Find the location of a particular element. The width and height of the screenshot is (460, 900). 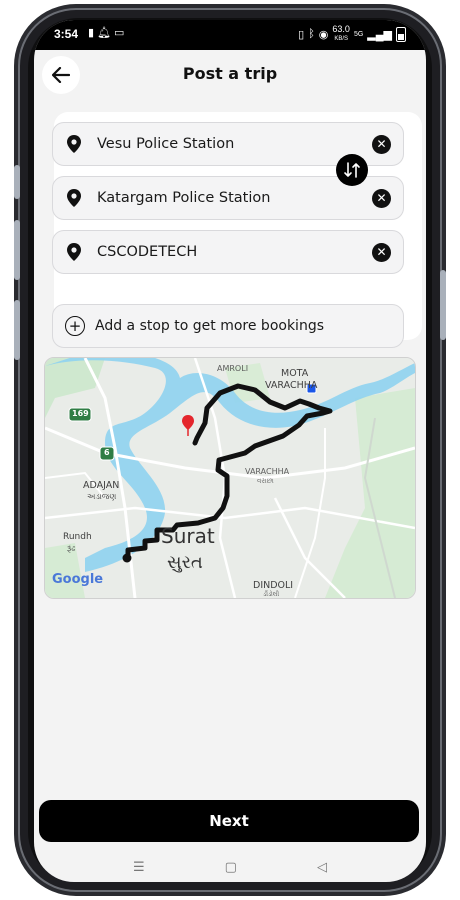

header: Post a trip is located at coordinates (230, 74).